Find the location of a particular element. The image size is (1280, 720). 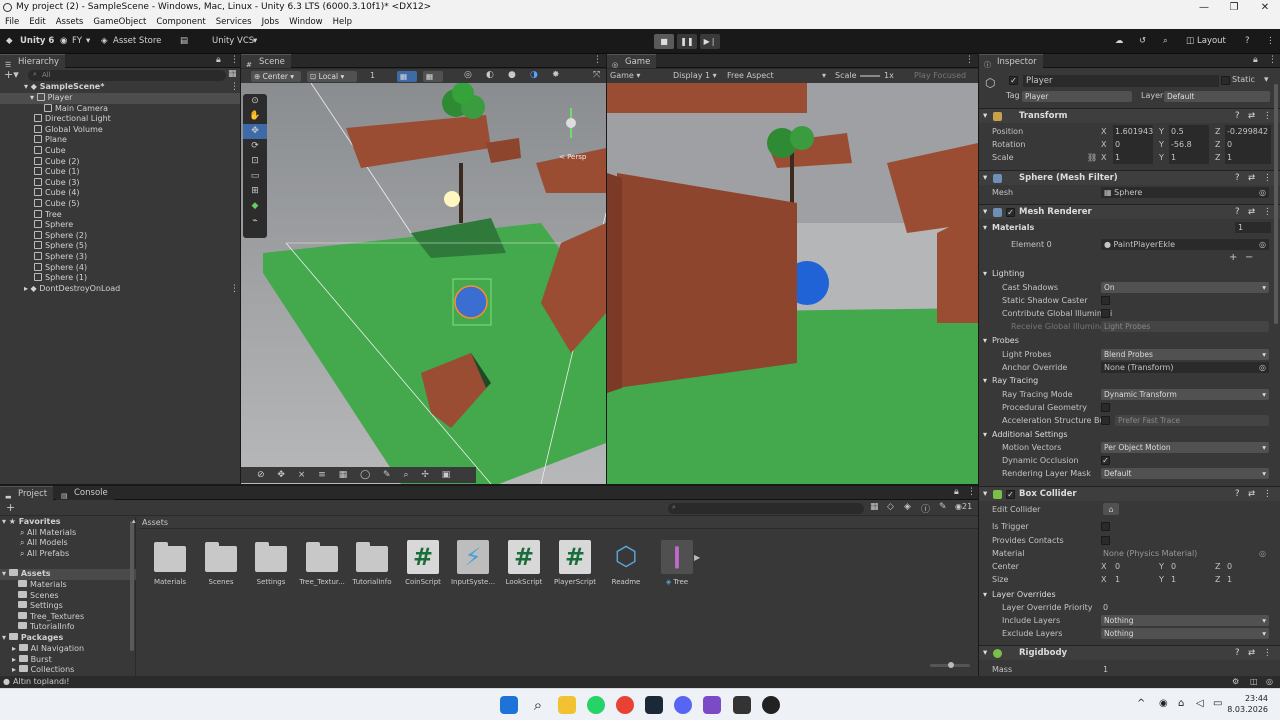

add-element-button: + is located at coordinates (1233, 257).